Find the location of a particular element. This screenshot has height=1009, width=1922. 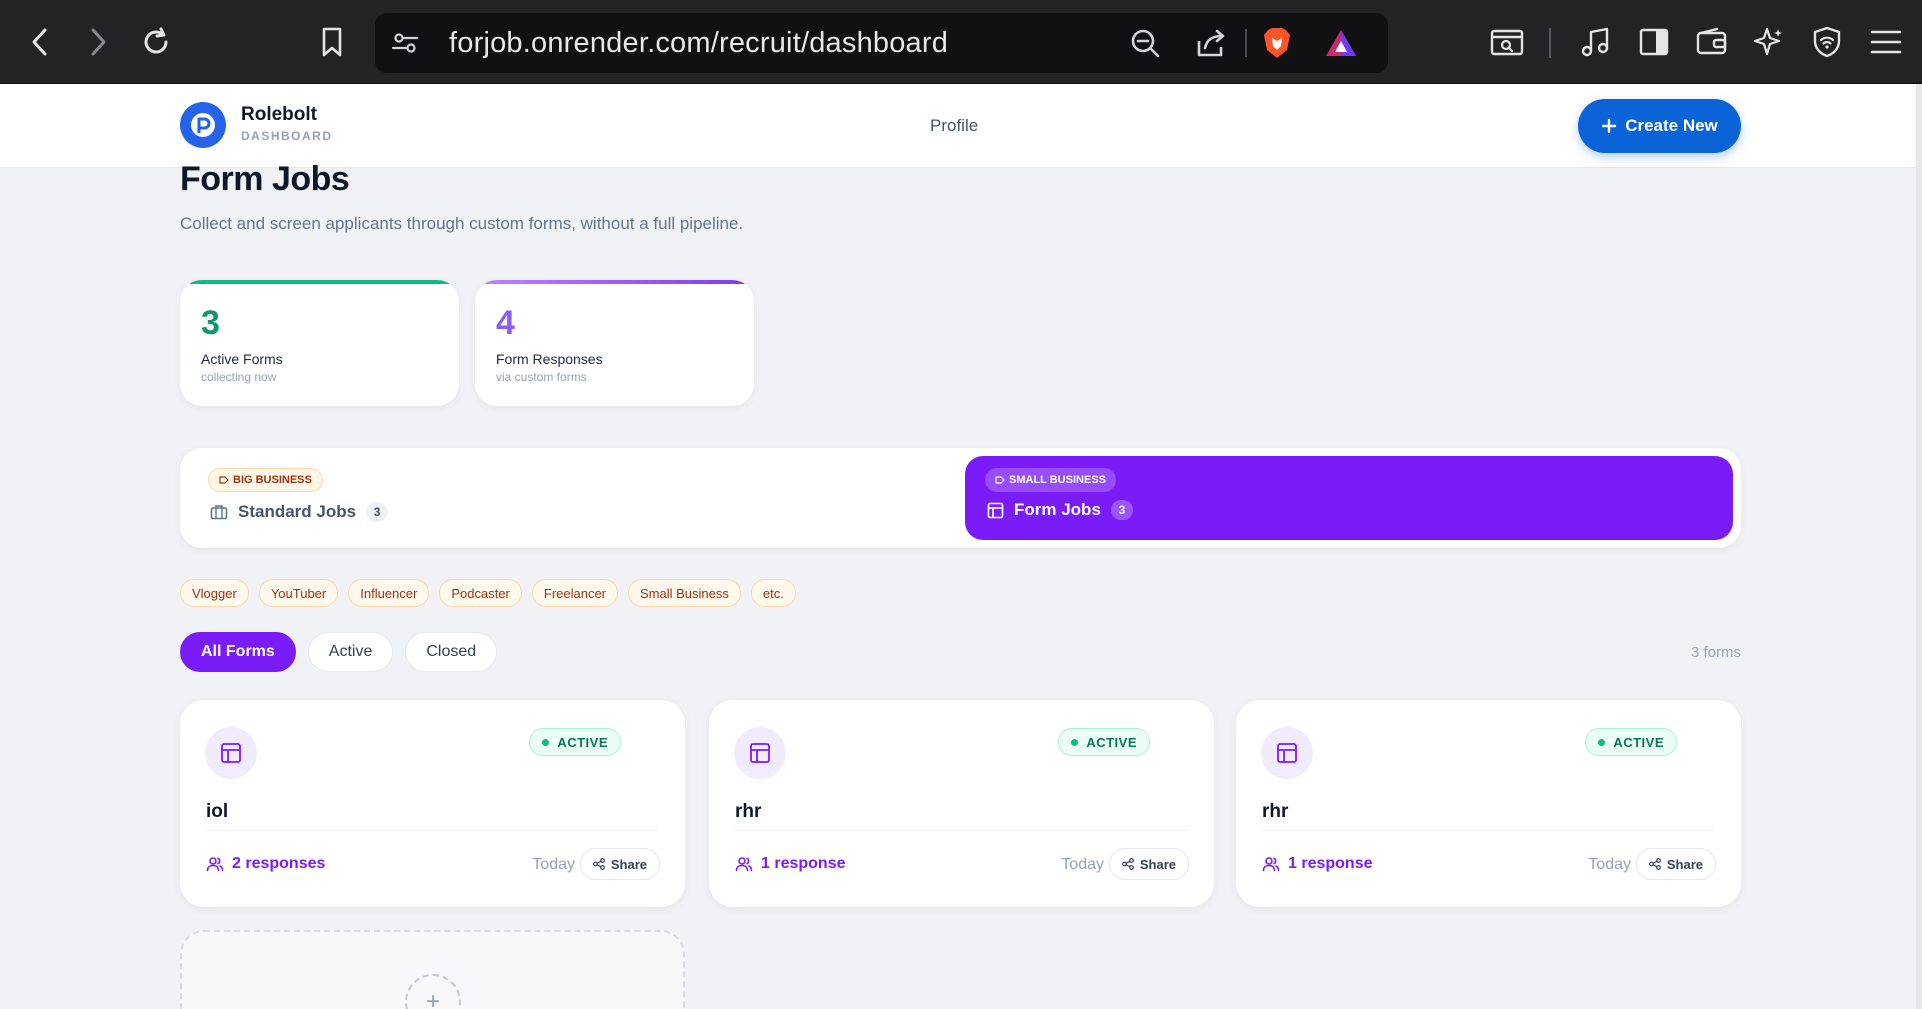

briefcase-icon is located at coordinates (219, 512).